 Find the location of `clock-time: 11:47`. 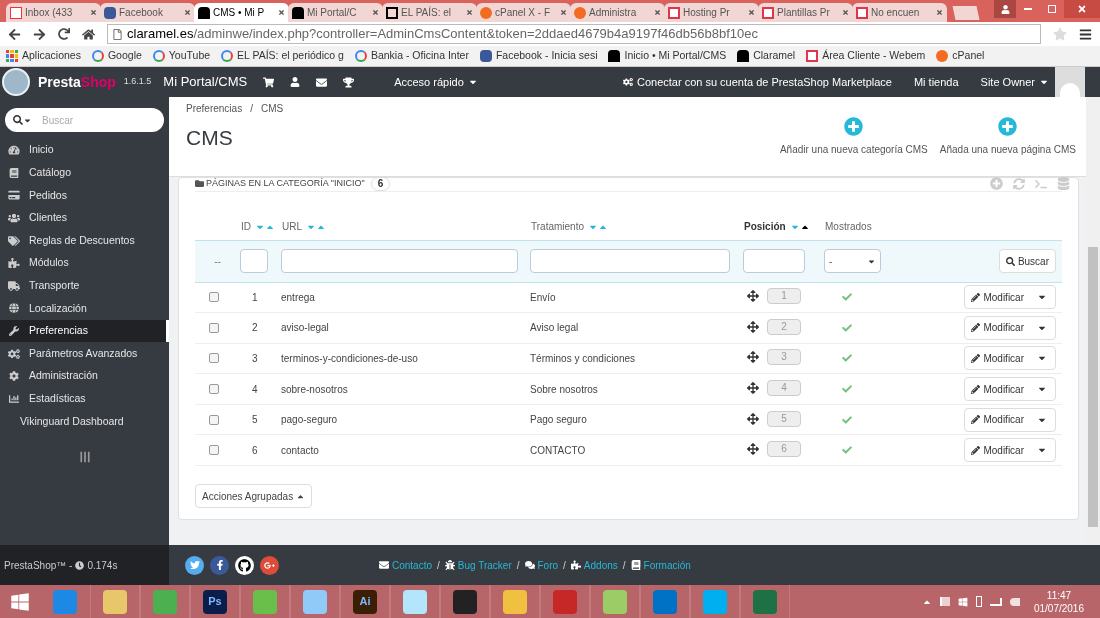

clock-time: 11:47 is located at coordinates (1059, 595).